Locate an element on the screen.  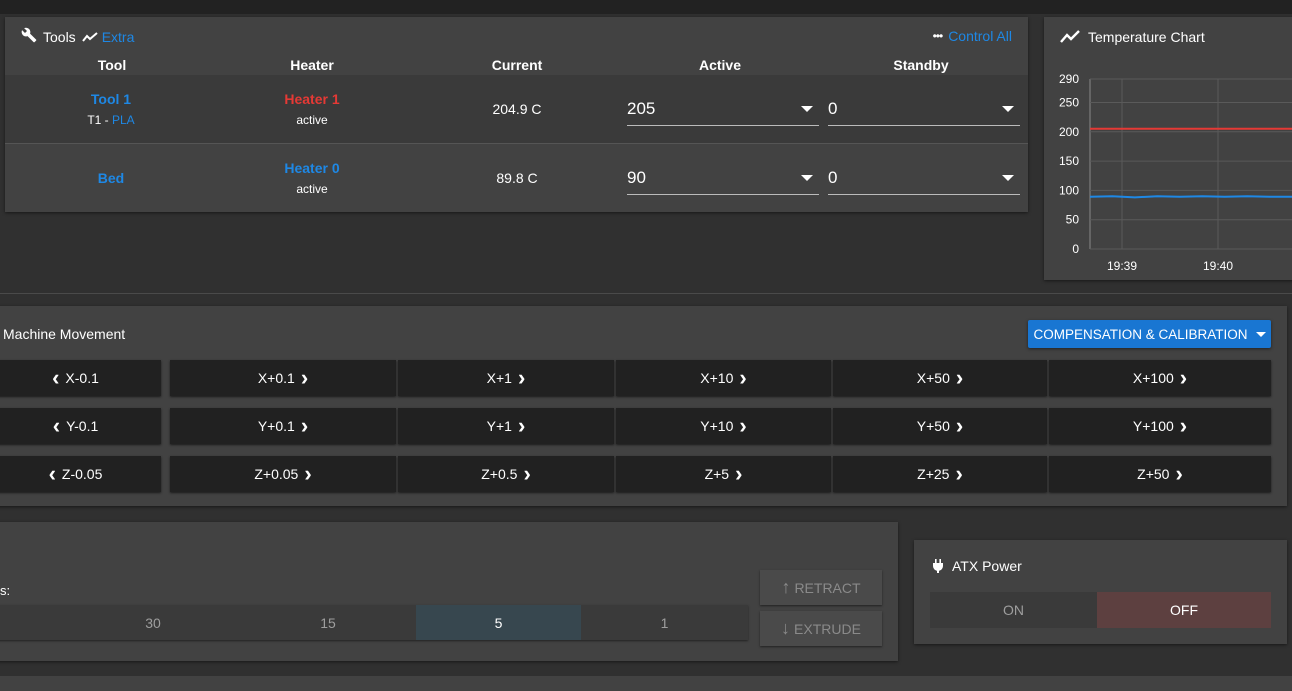
y-tick-label: 200 is located at coordinates (1069, 132).